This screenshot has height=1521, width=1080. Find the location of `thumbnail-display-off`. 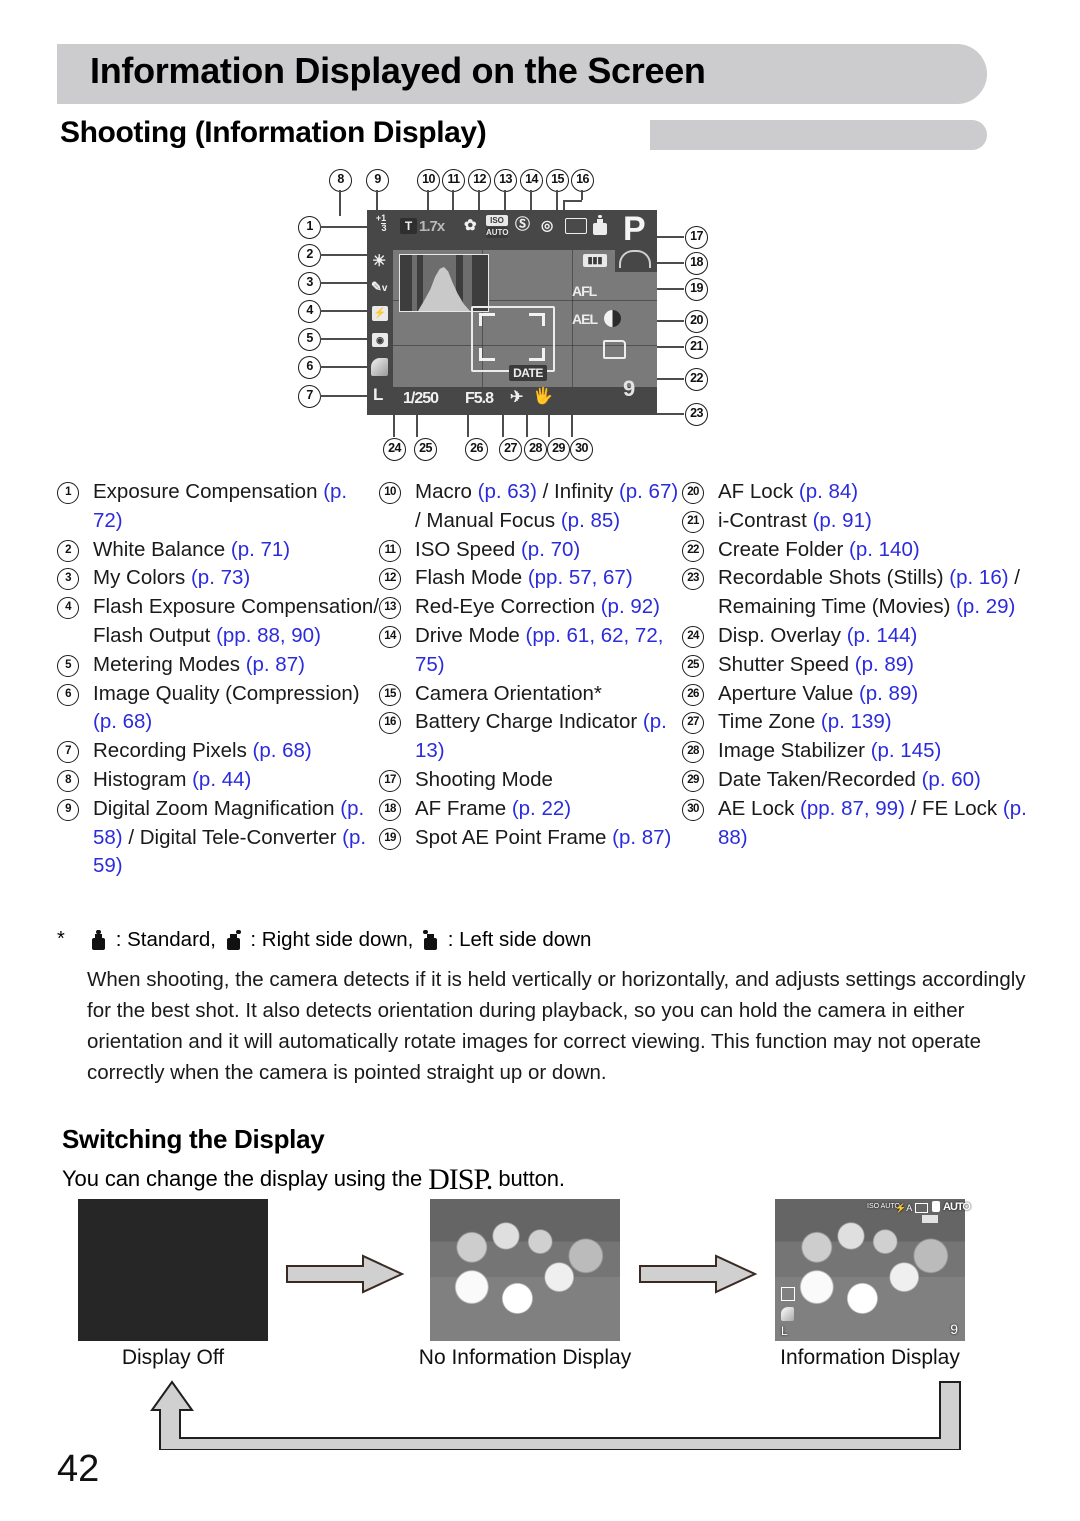

thumbnail-display-off is located at coordinates (173, 1270).